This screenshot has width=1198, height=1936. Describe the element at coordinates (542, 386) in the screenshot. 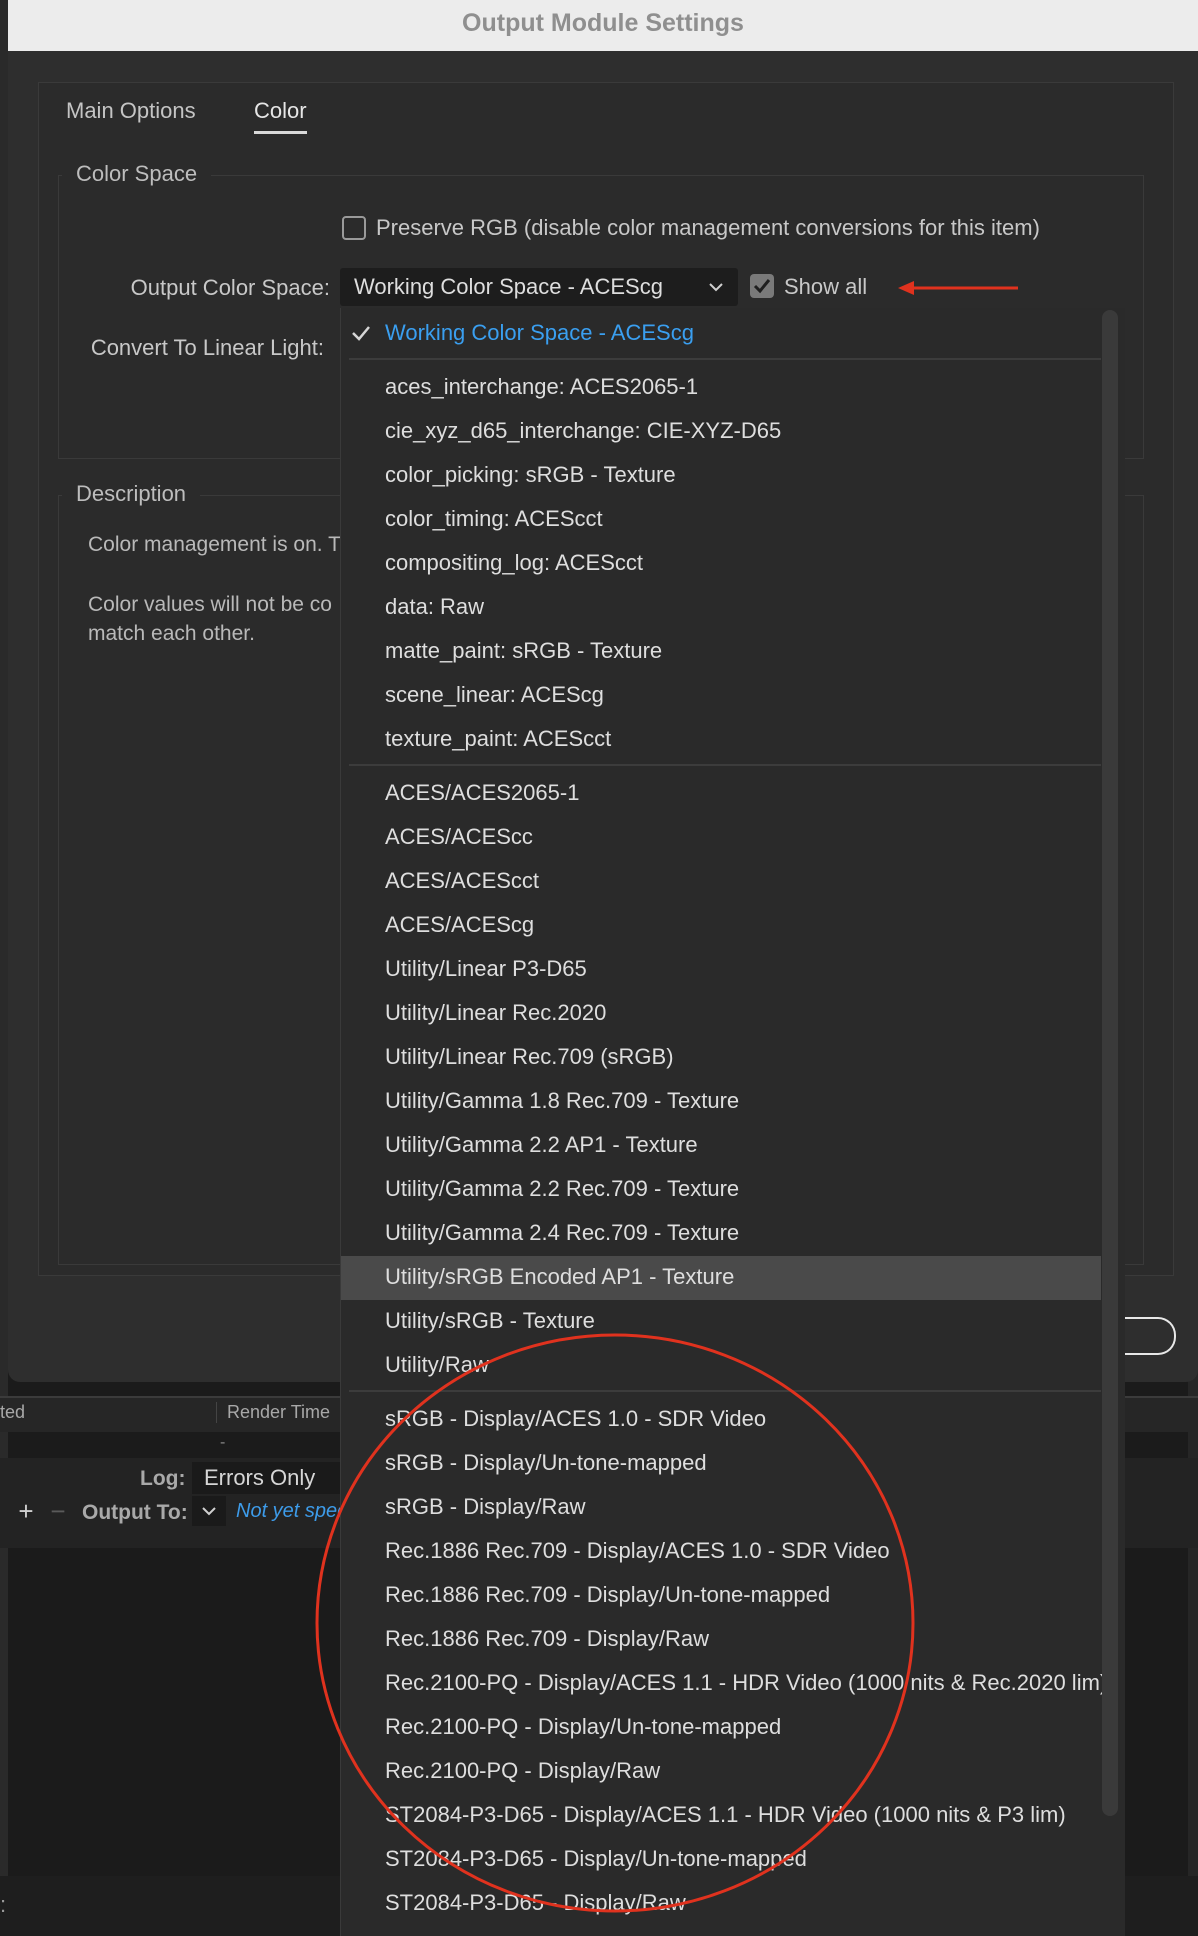

I see `dropdown-option-label: aces_interchange: ACES2065-1` at that location.